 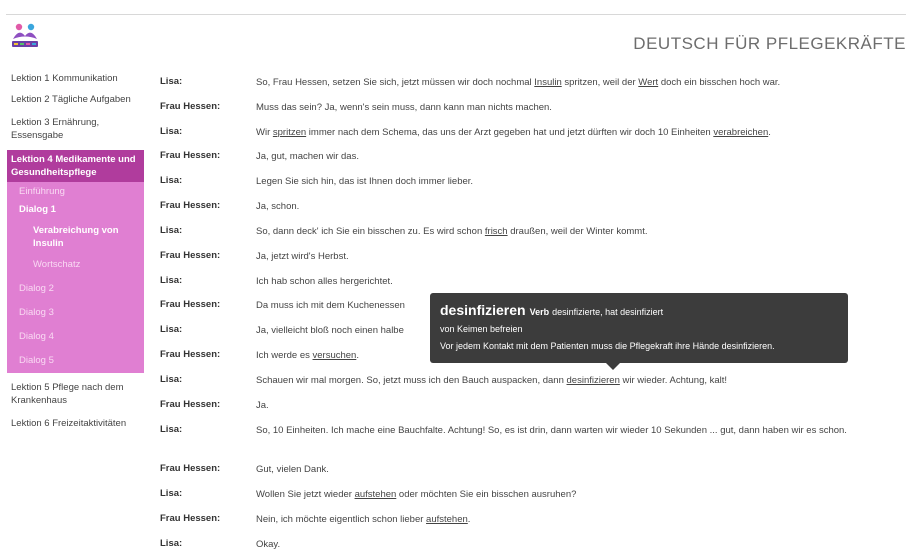 What do you see at coordinates (547, 82) in the screenshot?
I see `vocab-word-insulin: Insulin` at bounding box center [547, 82].